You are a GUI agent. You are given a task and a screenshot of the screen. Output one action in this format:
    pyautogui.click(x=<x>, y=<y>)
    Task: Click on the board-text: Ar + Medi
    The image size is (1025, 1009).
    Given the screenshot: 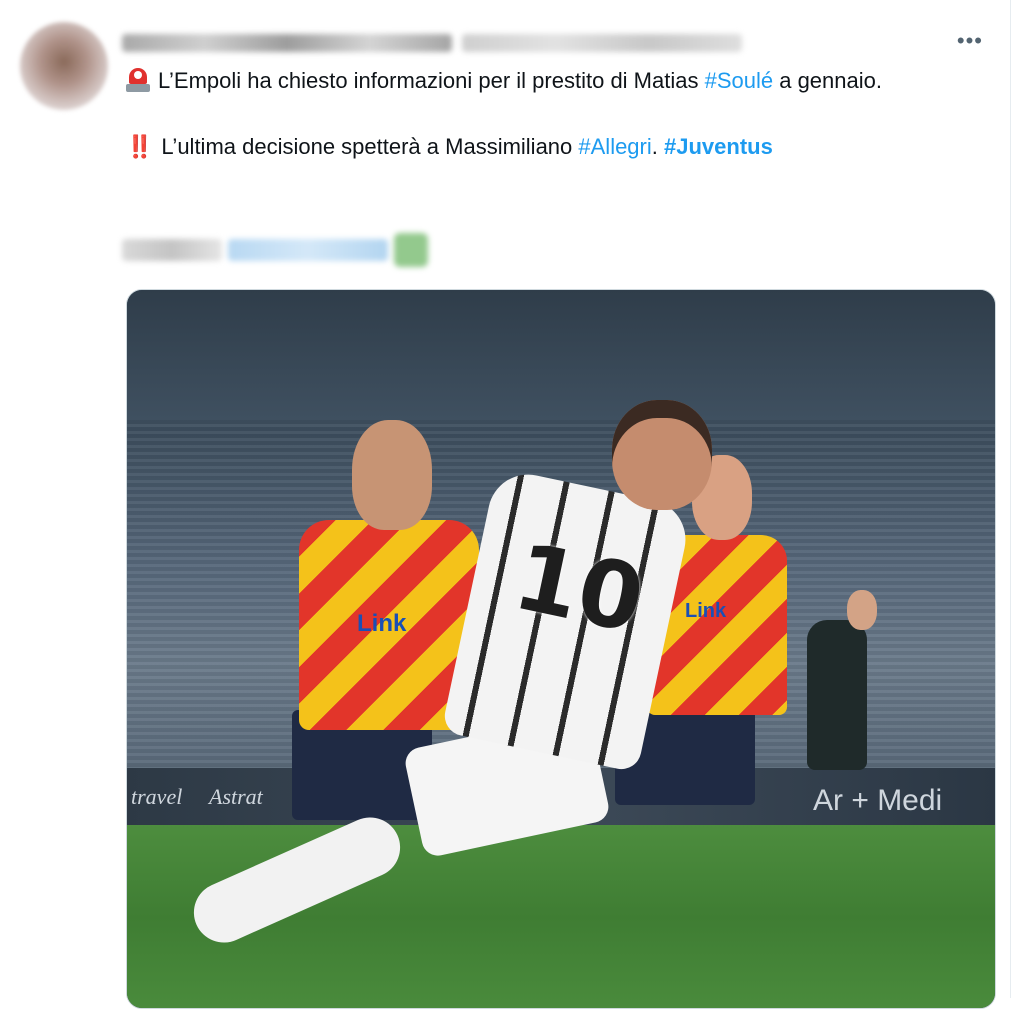 What is the action you would take?
    pyautogui.click(x=878, y=800)
    